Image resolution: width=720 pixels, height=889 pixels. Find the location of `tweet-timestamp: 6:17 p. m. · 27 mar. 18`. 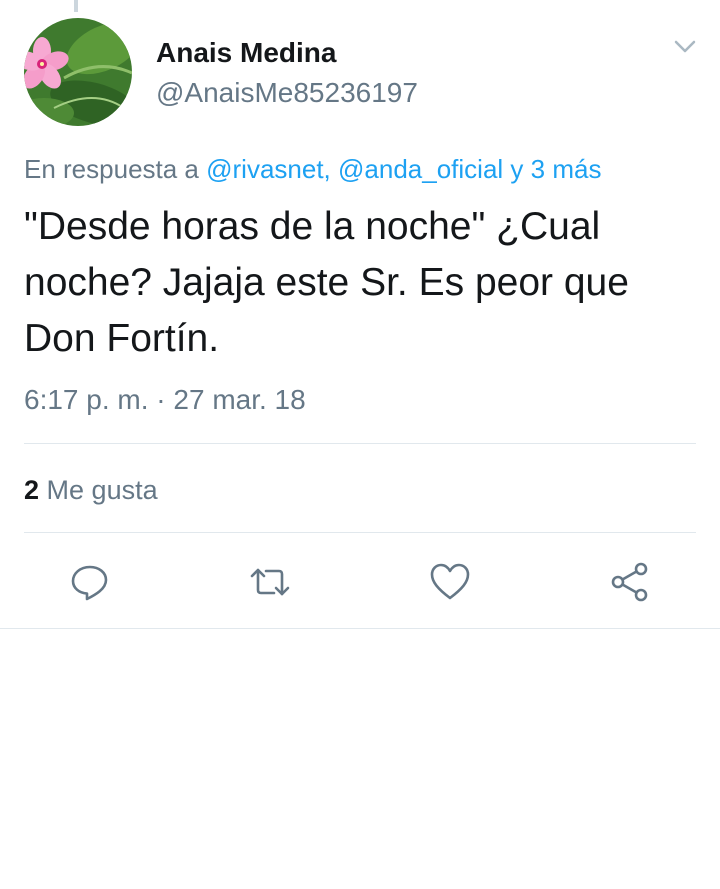

tweet-timestamp: 6:17 p. m. · 27 mar. 18 is located at coordinates (165, 400).